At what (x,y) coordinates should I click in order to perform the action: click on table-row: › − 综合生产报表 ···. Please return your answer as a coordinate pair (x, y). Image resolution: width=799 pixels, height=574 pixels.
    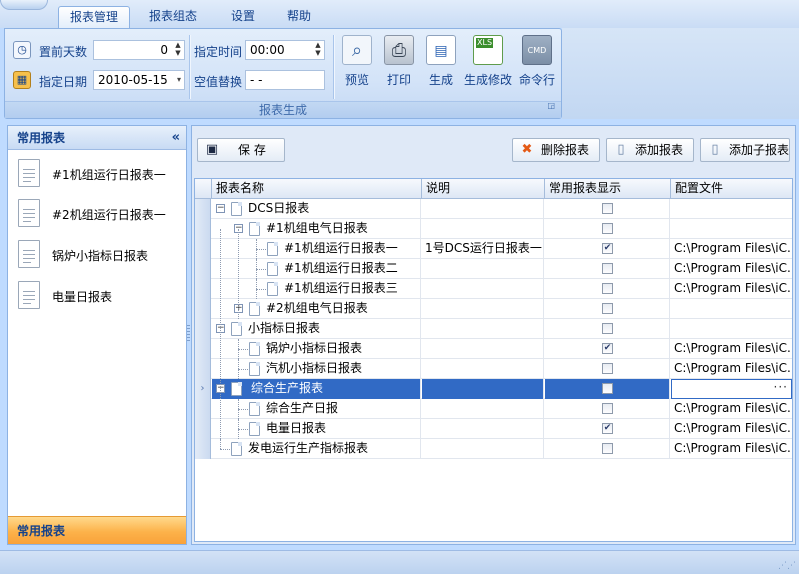
    Looking at the image, I should click on (493, 389).